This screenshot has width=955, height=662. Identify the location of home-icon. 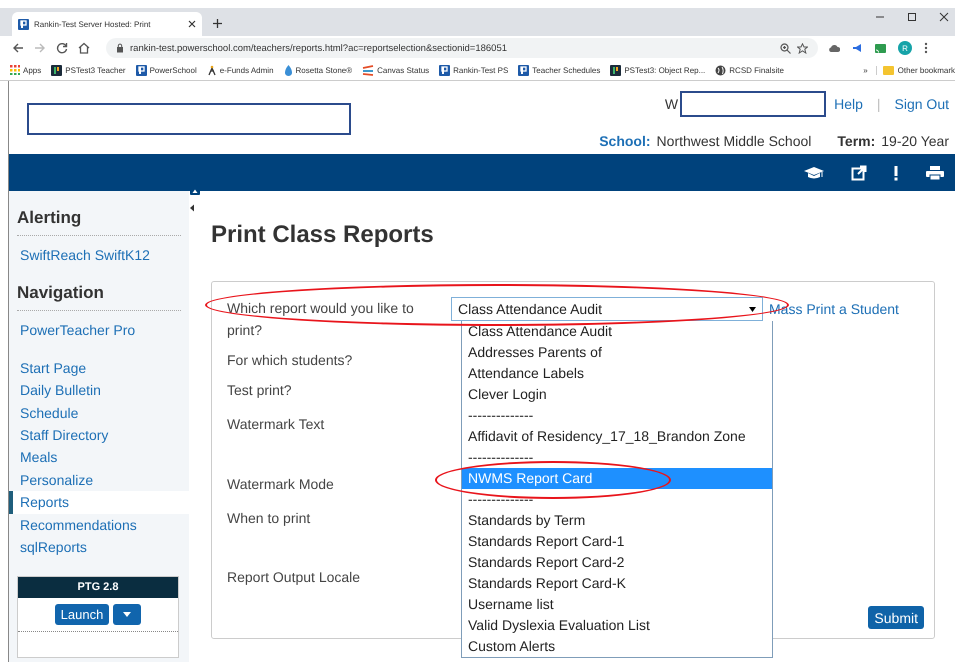
(84, 48).